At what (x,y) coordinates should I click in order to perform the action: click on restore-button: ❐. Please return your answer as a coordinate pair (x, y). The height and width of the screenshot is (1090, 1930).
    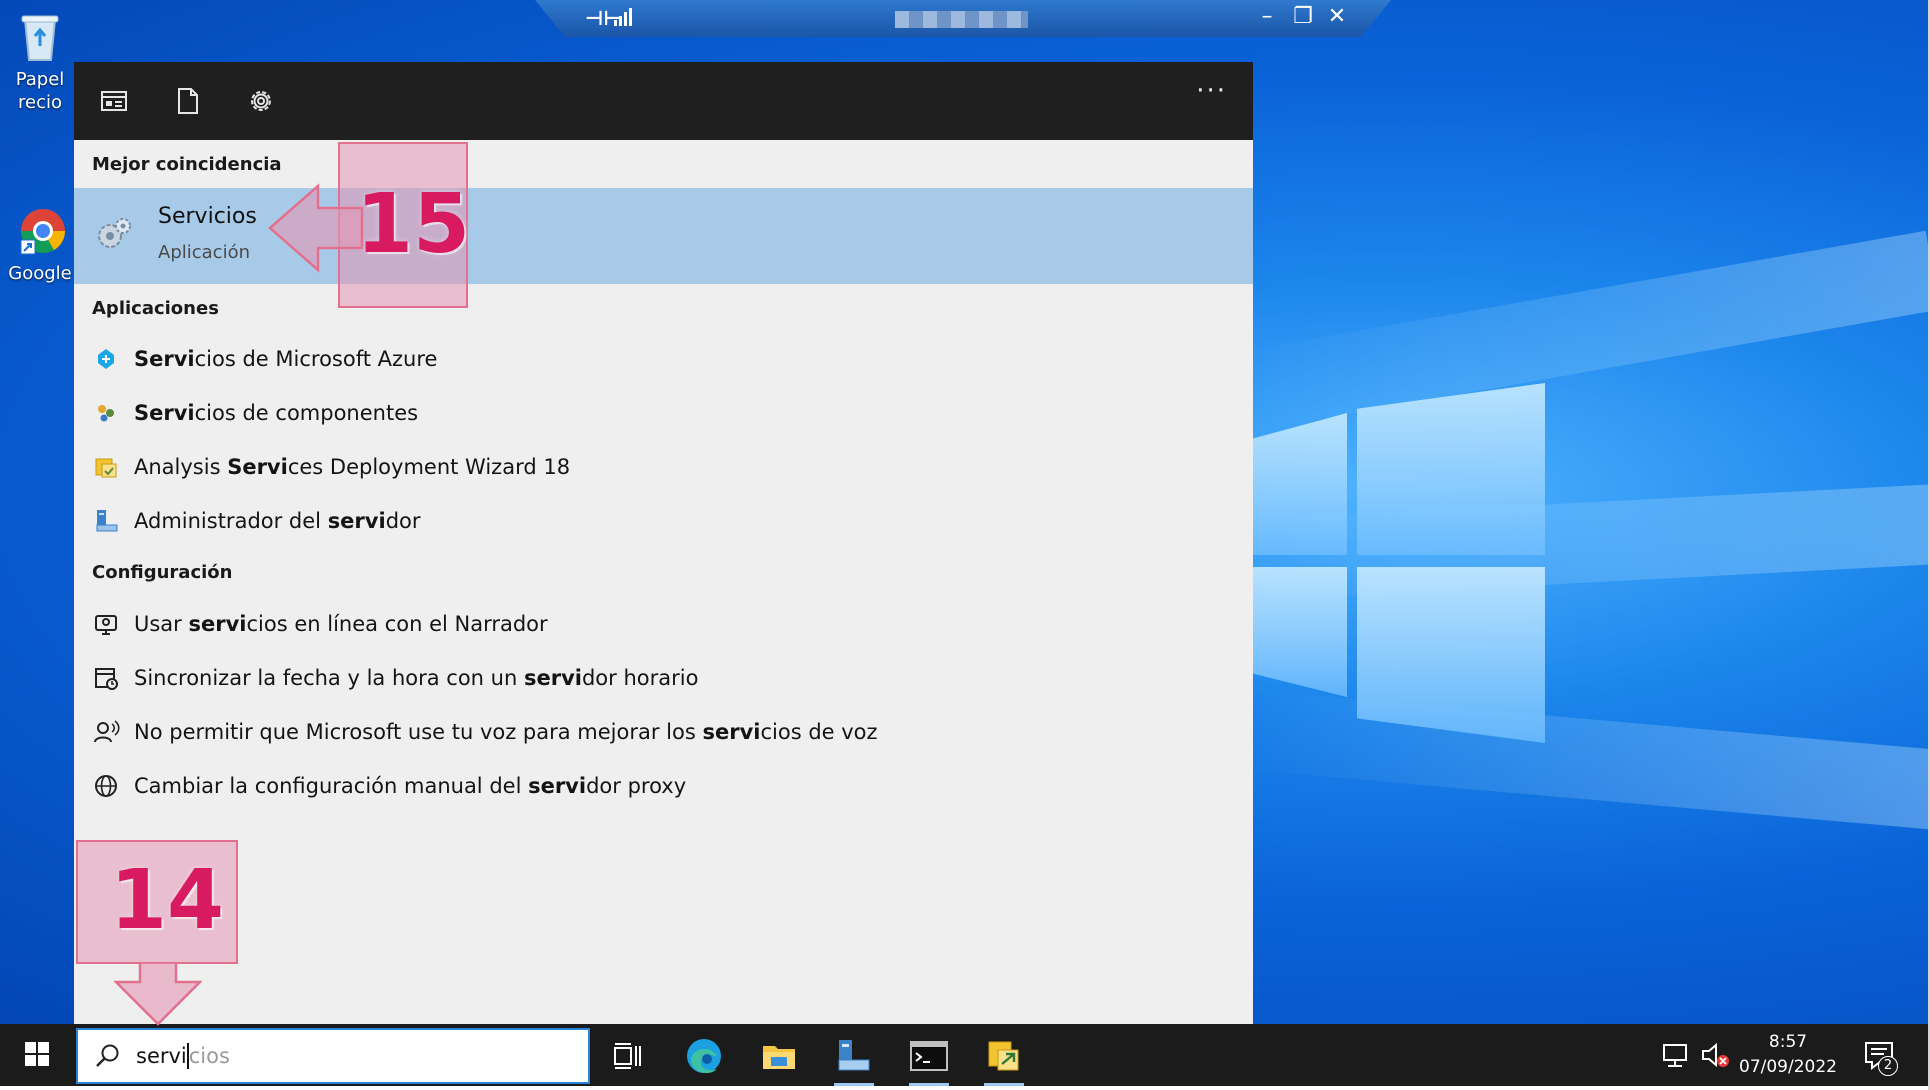
    Looking at the image, I should click on (1303, 17).